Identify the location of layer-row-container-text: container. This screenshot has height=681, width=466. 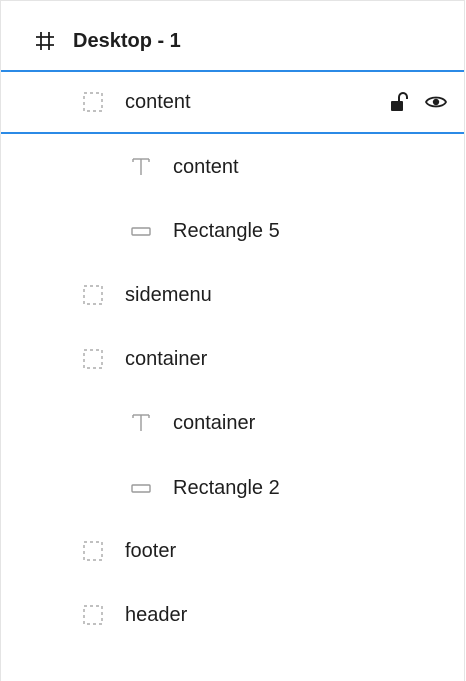
(232, 423).